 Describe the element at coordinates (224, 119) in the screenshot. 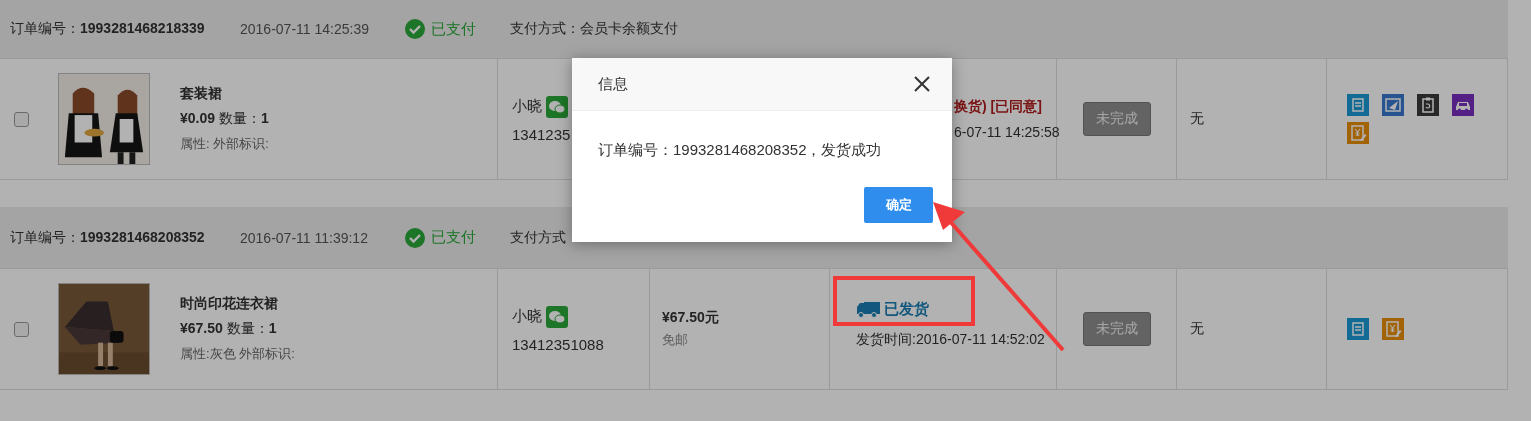

I see `product-price: ¥0.09 数量：1` at that location.